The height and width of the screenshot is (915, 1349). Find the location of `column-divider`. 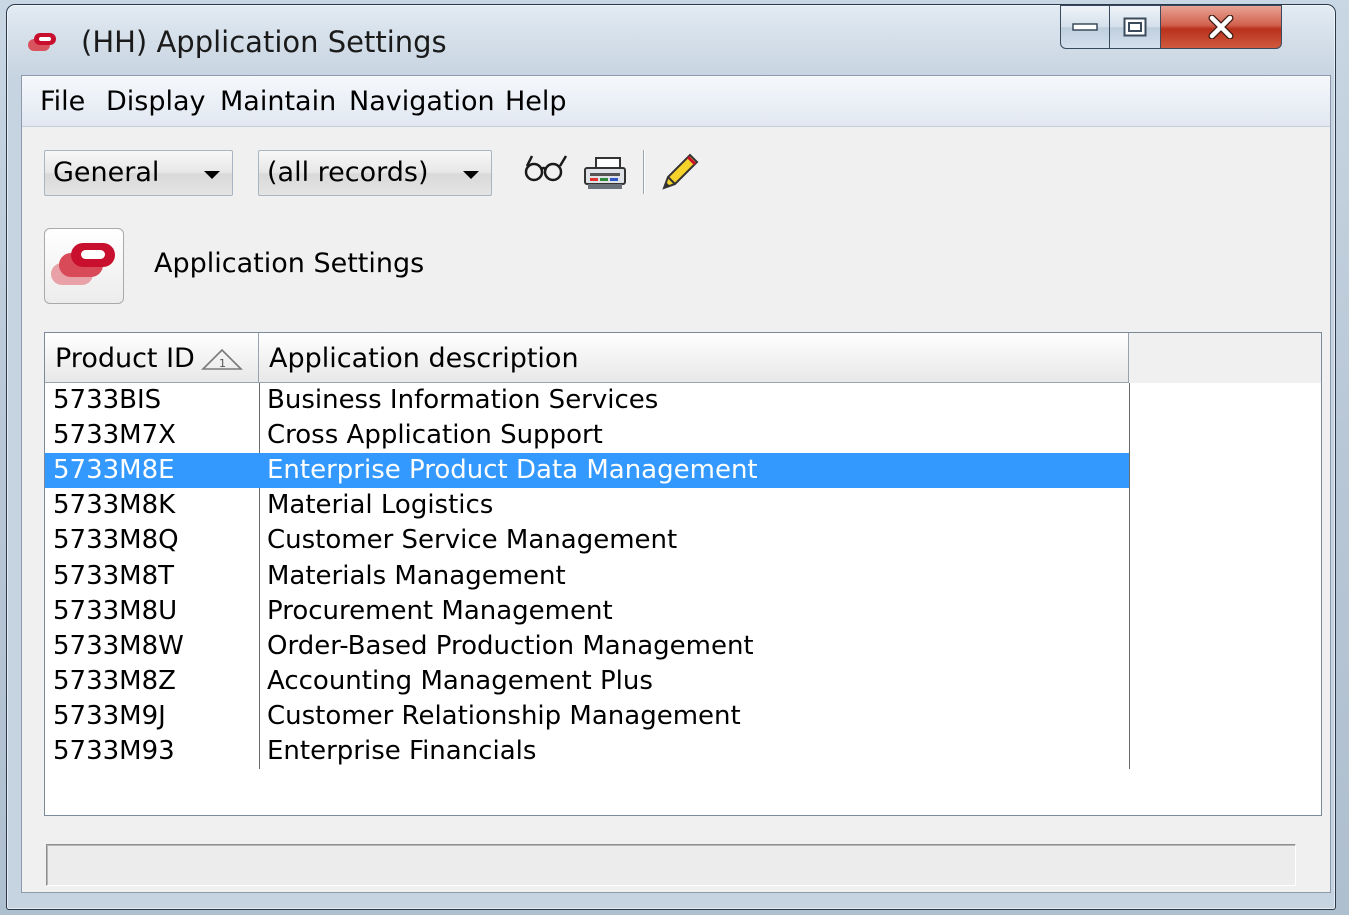

column-divider is located at coordinates (1129, 576).